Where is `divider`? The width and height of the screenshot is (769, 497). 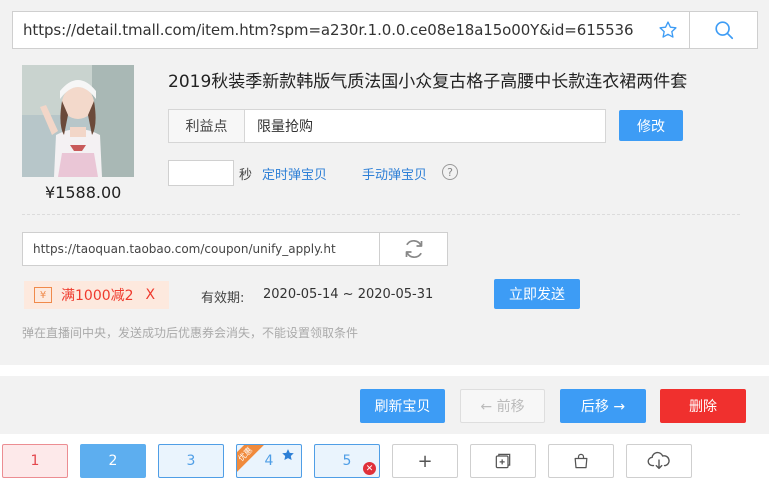 divider is located at coordinates (381, 214).